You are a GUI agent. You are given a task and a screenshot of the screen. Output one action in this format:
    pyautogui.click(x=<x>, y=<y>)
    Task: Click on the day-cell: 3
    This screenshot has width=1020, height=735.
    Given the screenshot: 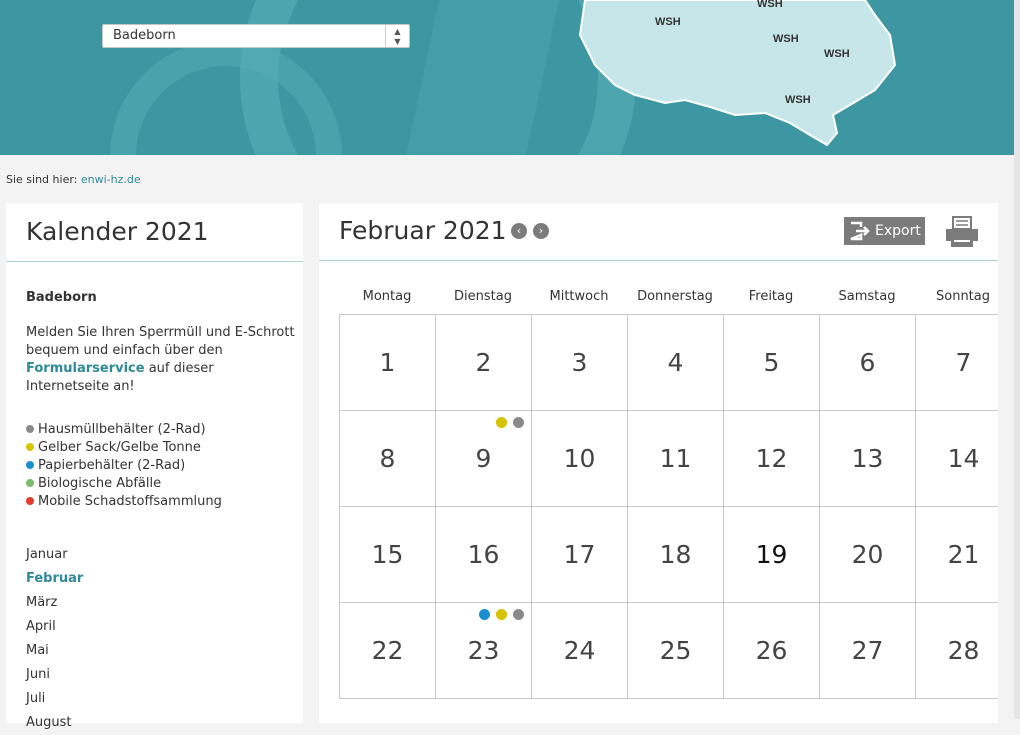 What is the action you would take?
    pyautogui.click(x=579, y=362)
    